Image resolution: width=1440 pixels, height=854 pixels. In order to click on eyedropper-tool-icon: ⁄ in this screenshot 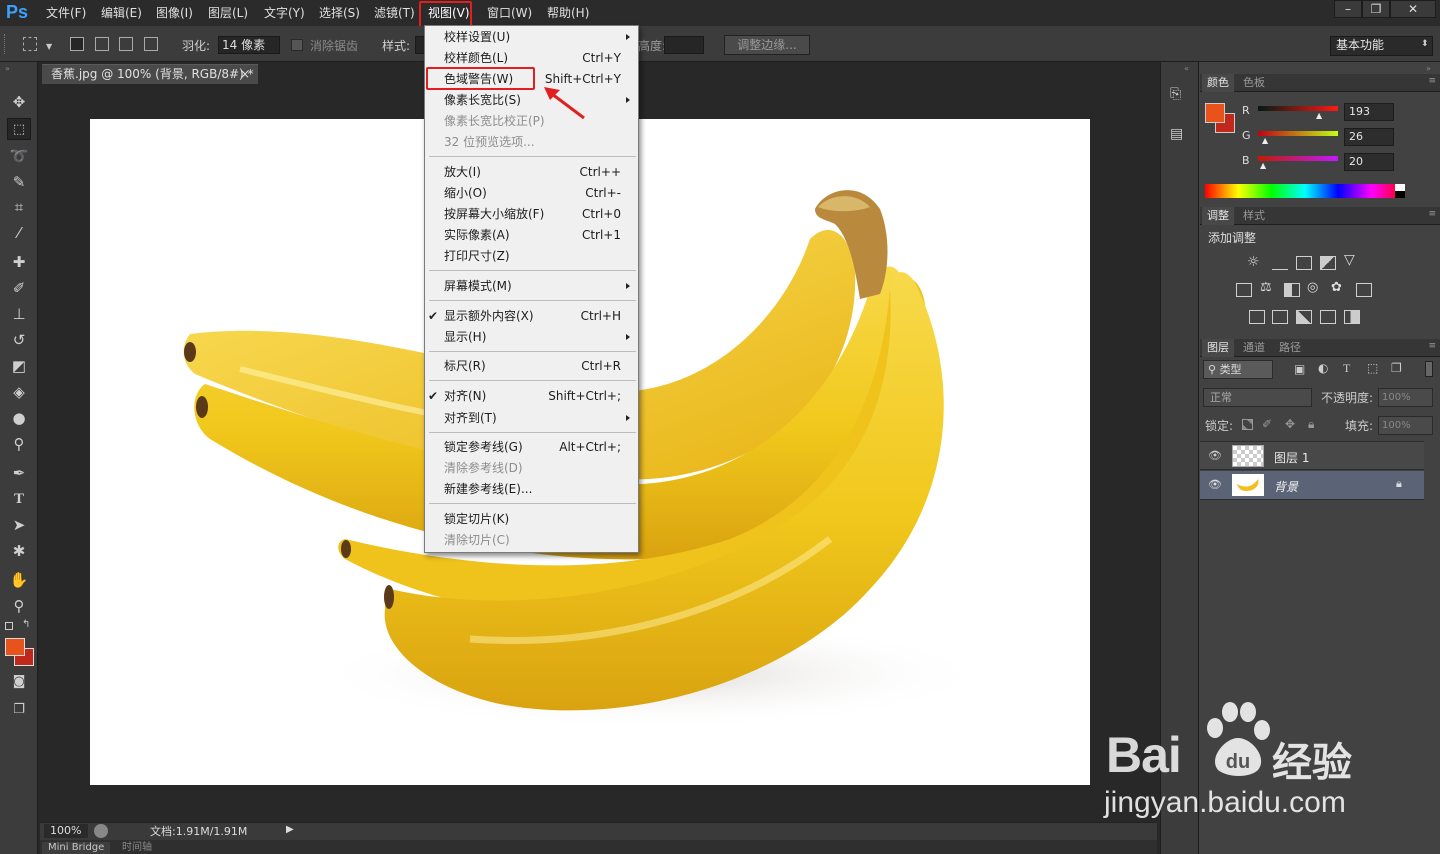, I will do `click(19, 233)`.